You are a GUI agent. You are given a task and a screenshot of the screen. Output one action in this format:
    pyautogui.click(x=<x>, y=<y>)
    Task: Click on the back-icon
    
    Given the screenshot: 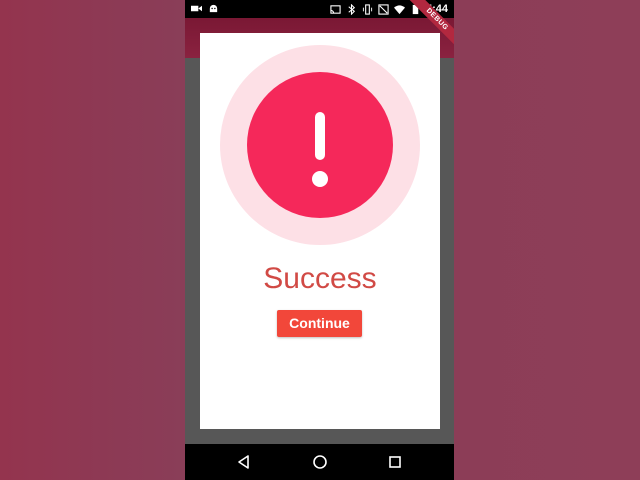 What is the action you would take?
    pyautogui.click(x=244, y=462)
    